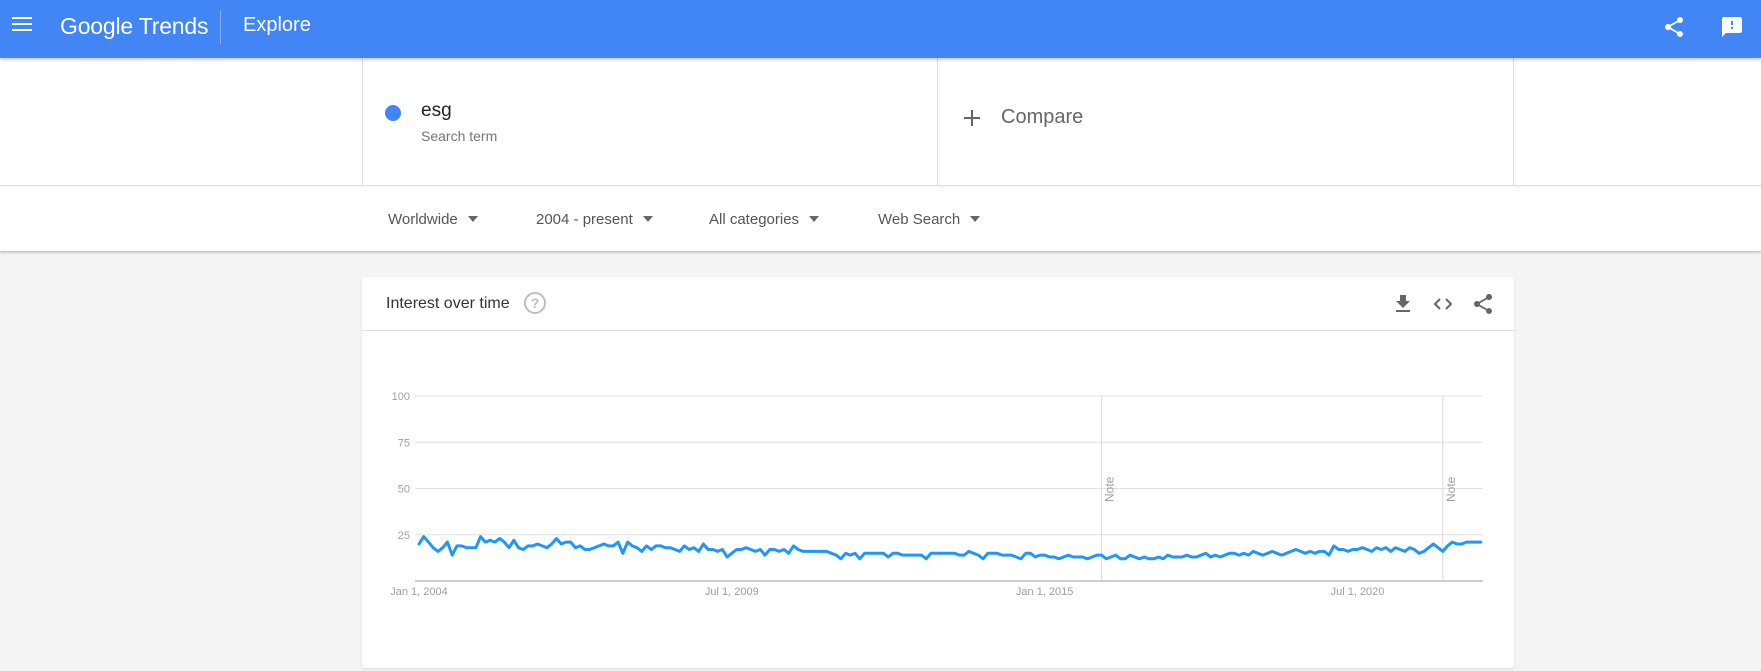  I want to click on category-filter-dropdown: All categories, so click(764, 219).